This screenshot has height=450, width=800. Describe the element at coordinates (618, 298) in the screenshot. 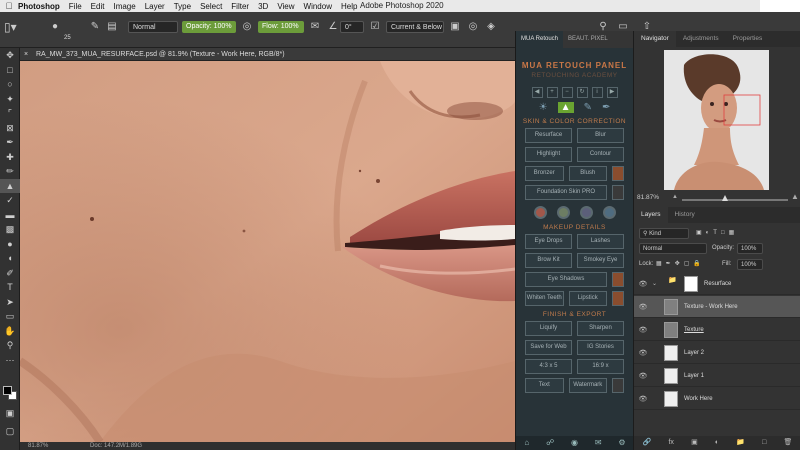

I see `lipstick-color-swatch` at that location.